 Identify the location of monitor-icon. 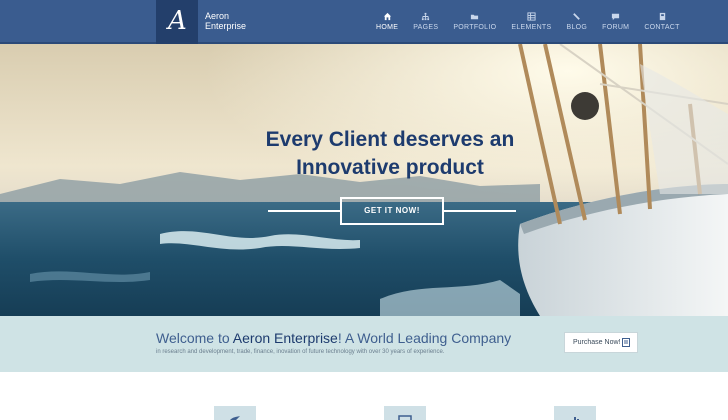
(405, 417).